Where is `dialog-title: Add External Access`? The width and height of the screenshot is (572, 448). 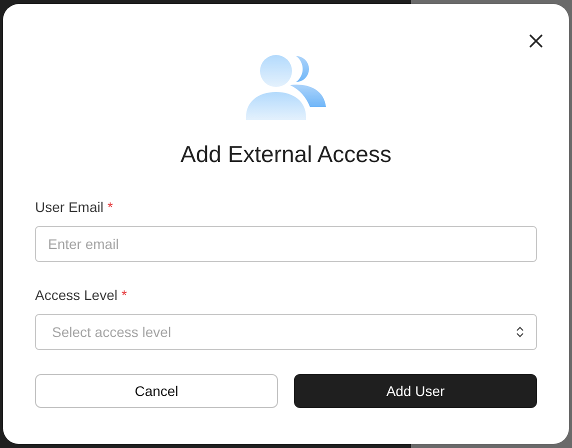 dialog-title: Add External Access is located at coordinates (286, 154).